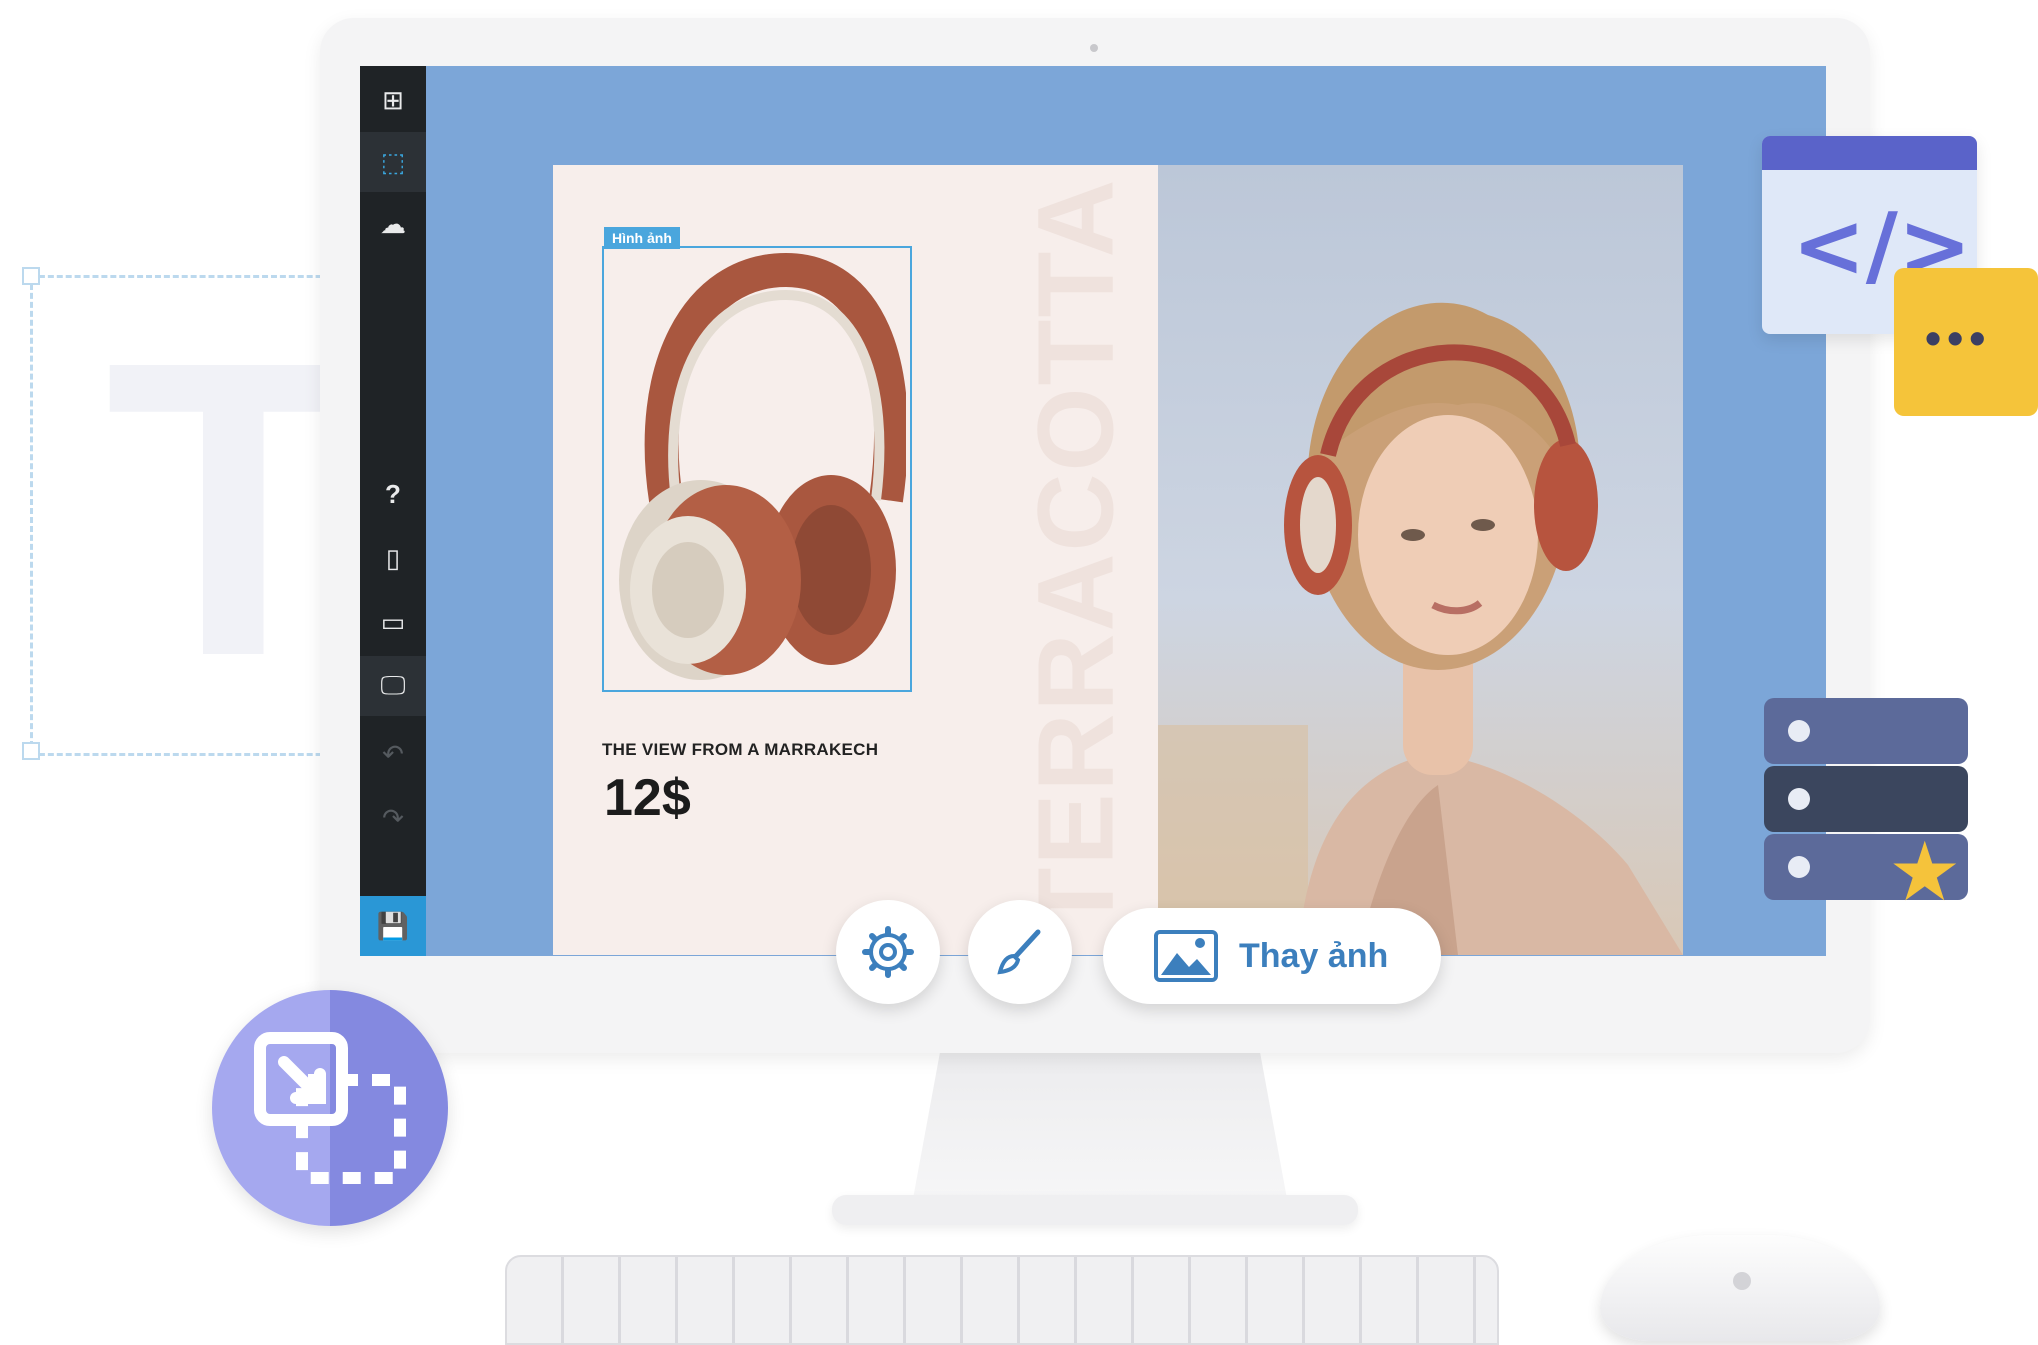 The height and width of the screenshot is (1345, 2038). Describe the element at coordinates (393, 162) in the screenshot. I see `select-element-icon: ⬚` at that location.